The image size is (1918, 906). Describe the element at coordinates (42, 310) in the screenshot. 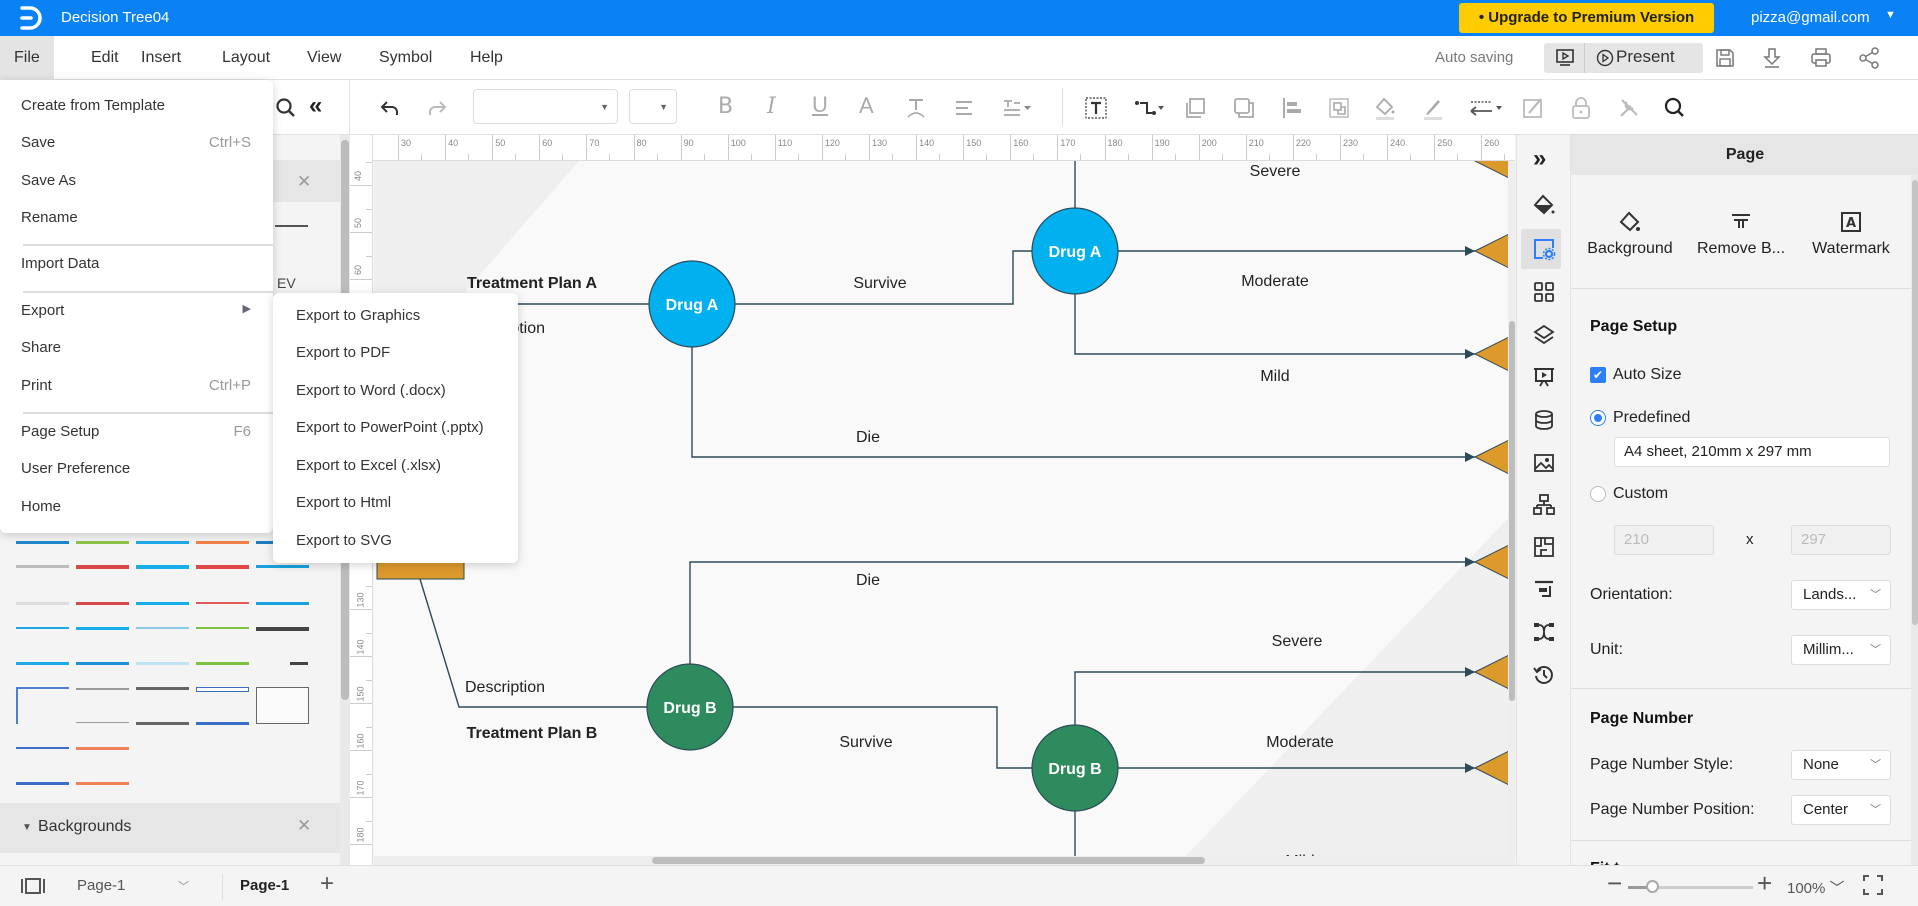

I see `menu-item-export: Export` at that location.